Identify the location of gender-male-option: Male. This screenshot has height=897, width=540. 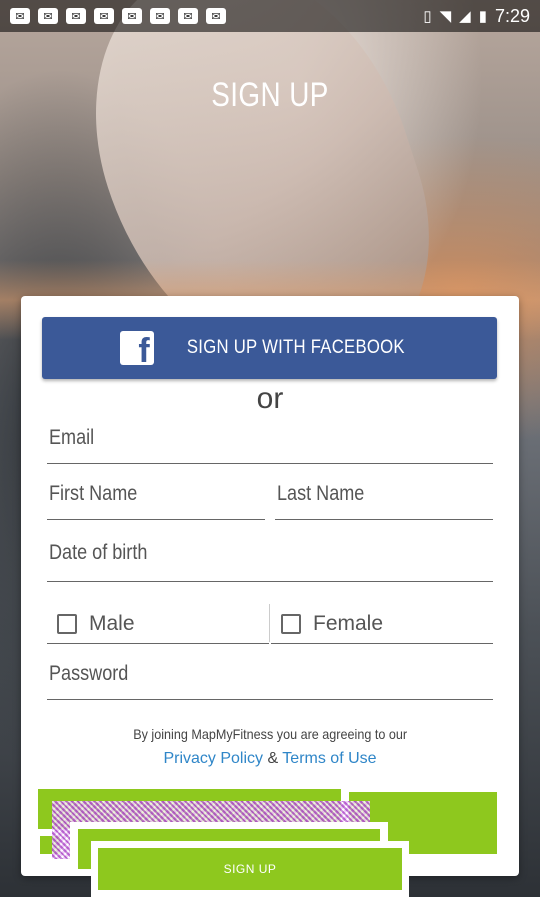
(158, 624).